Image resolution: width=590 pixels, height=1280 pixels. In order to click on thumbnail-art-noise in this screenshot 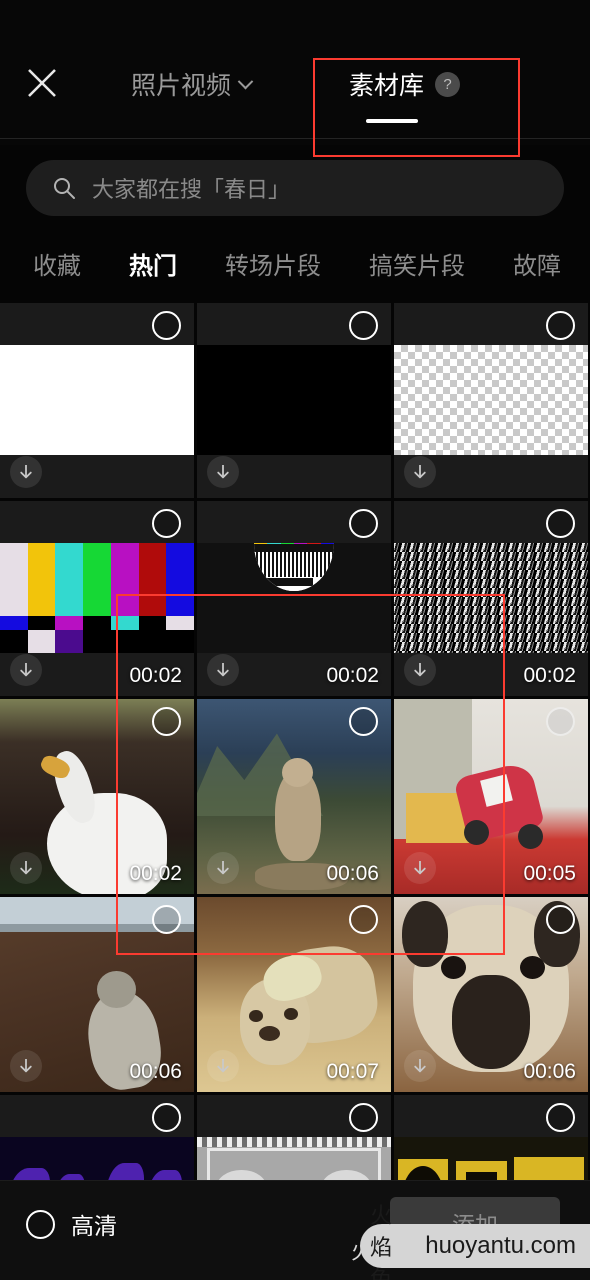, I will do `click(491, 598)`.